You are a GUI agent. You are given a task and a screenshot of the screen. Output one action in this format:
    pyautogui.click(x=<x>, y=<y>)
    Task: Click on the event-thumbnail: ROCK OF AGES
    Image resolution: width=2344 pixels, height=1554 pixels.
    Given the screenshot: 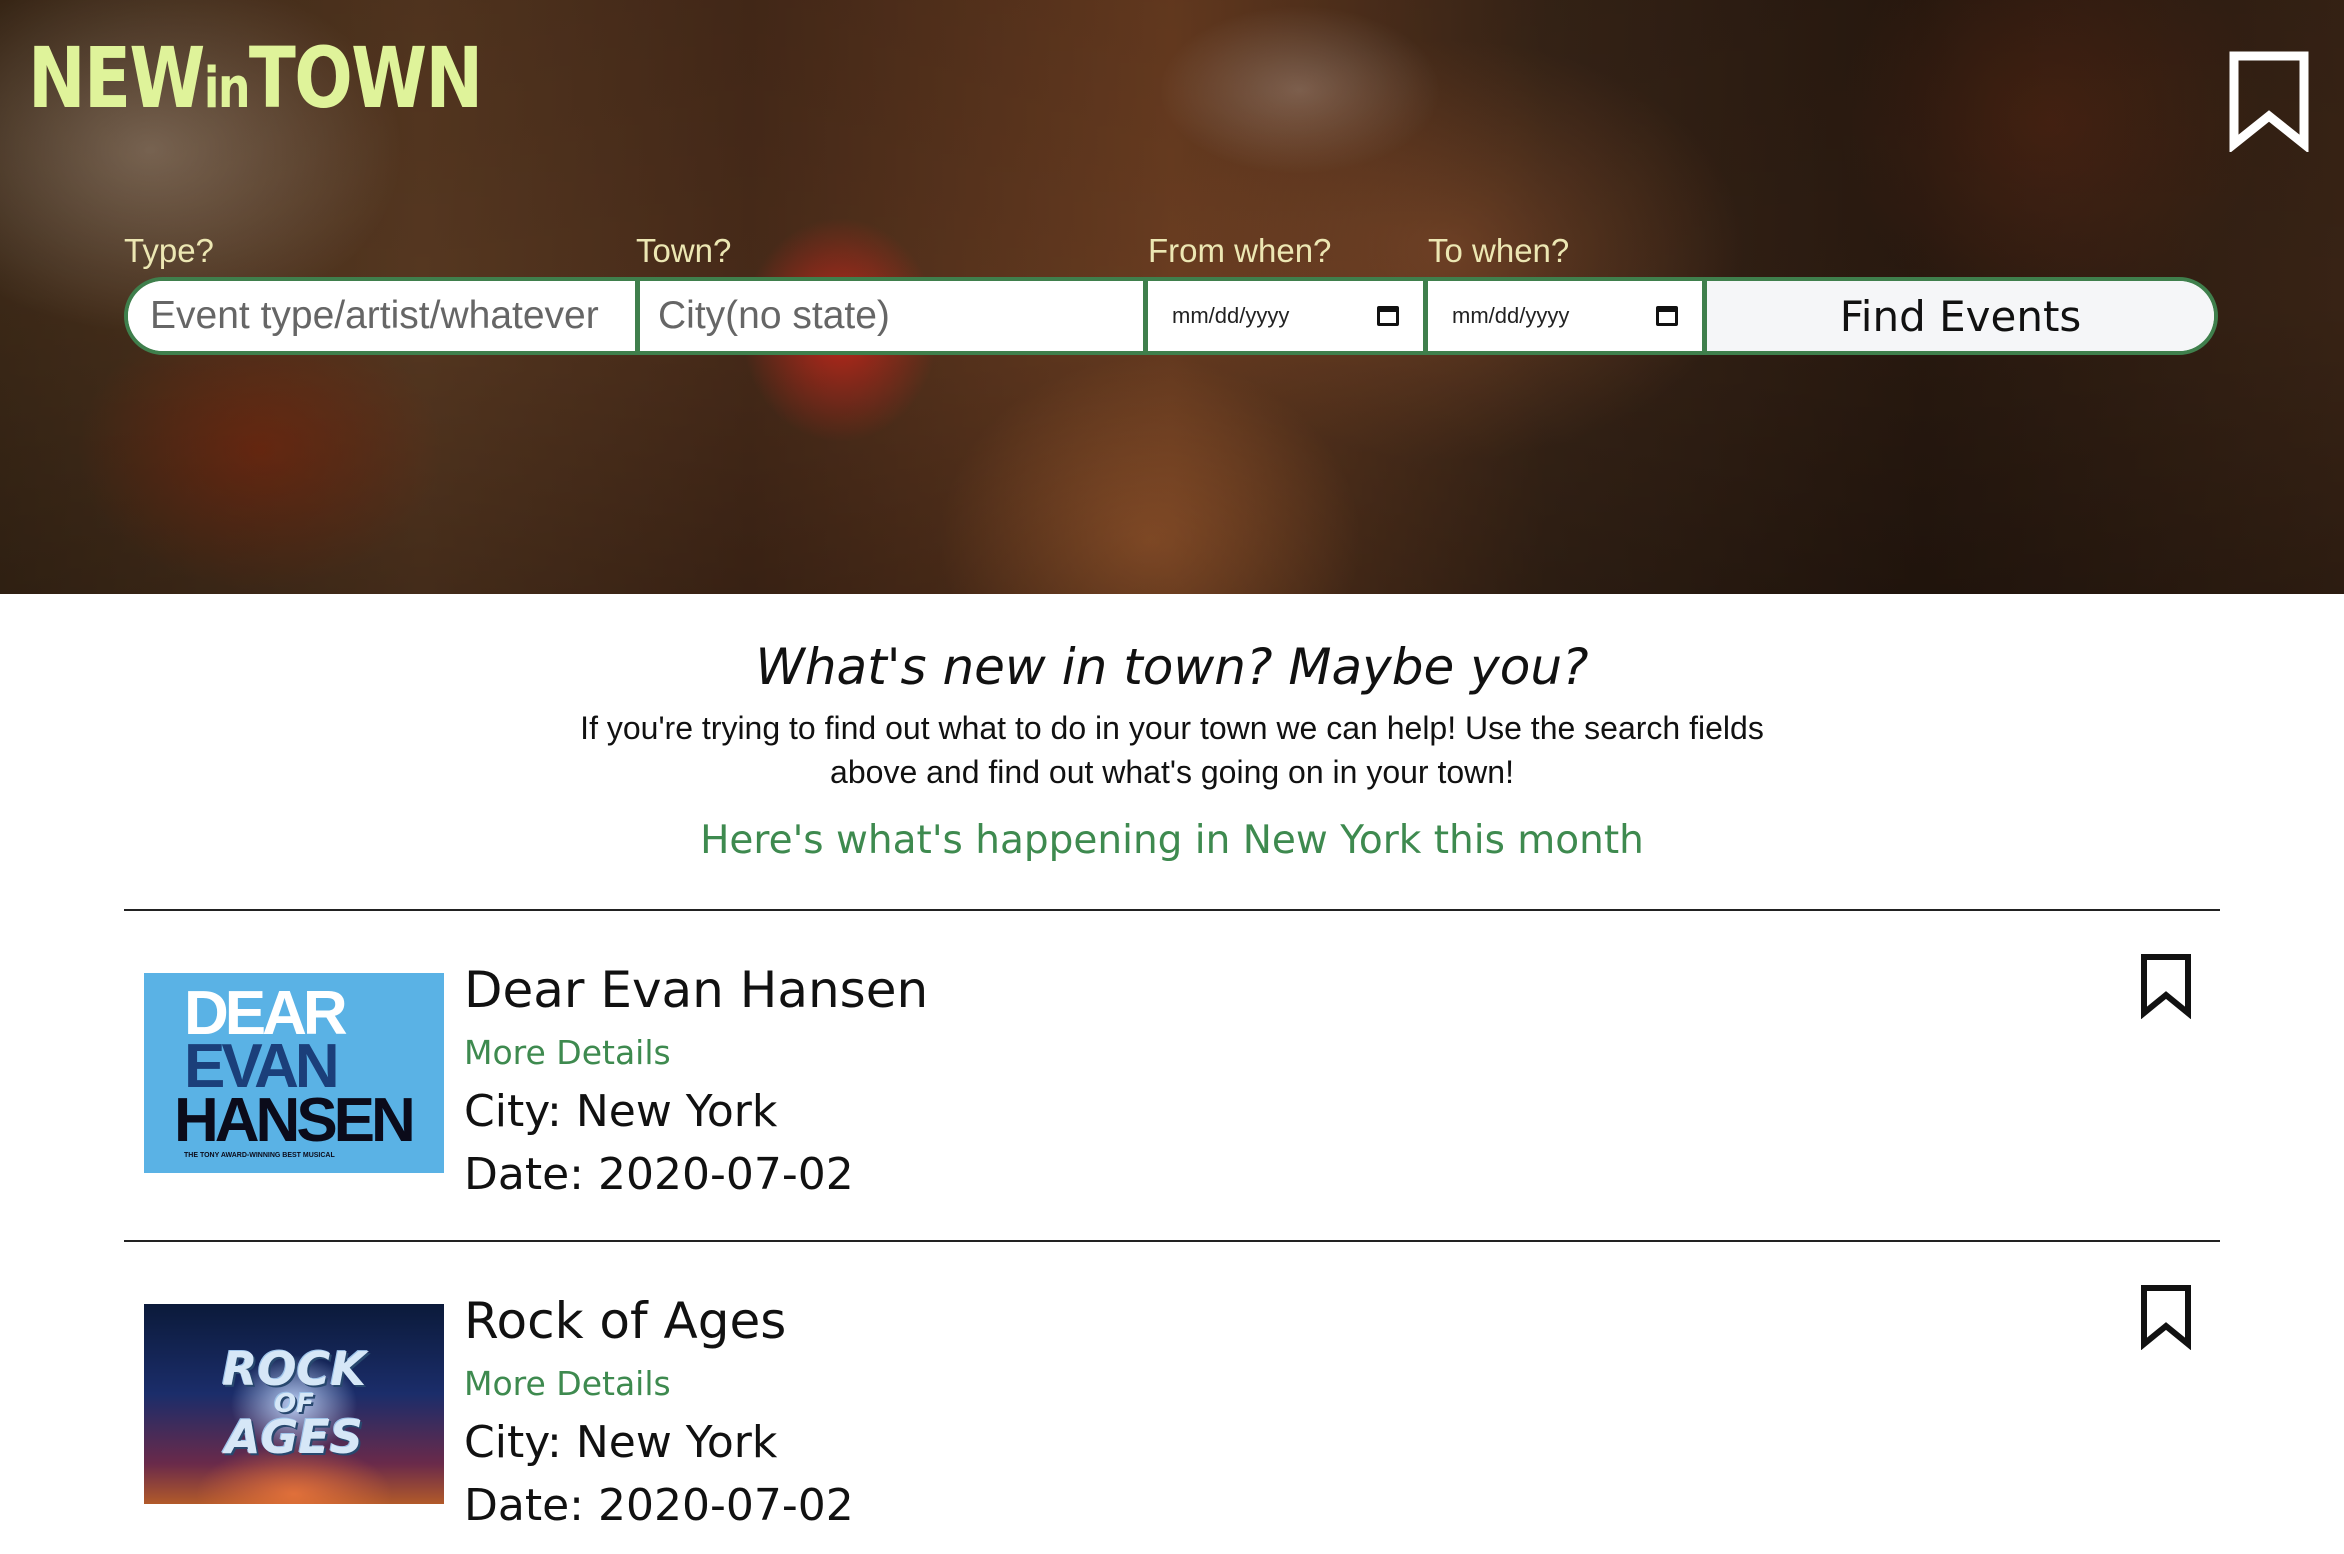 What is the action you would take?
    pyautogui.click(x=294, y=1404)
    